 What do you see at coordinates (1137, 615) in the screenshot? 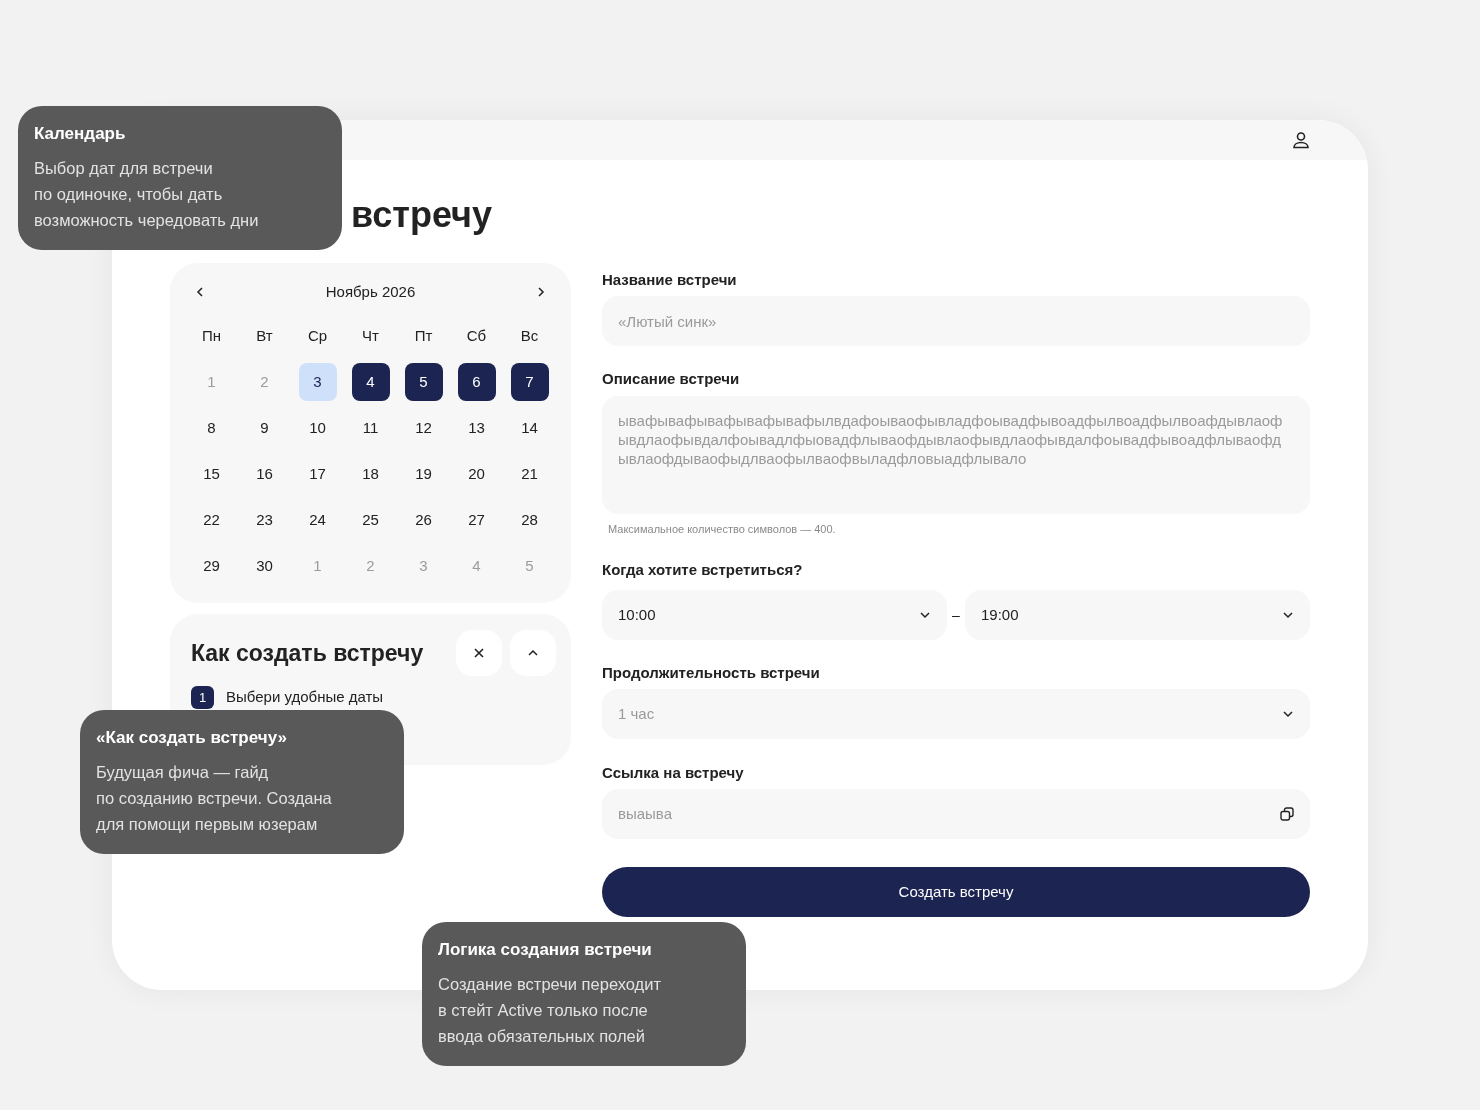
I see `time-select: 19:00` at bounding box center [1137, 615].